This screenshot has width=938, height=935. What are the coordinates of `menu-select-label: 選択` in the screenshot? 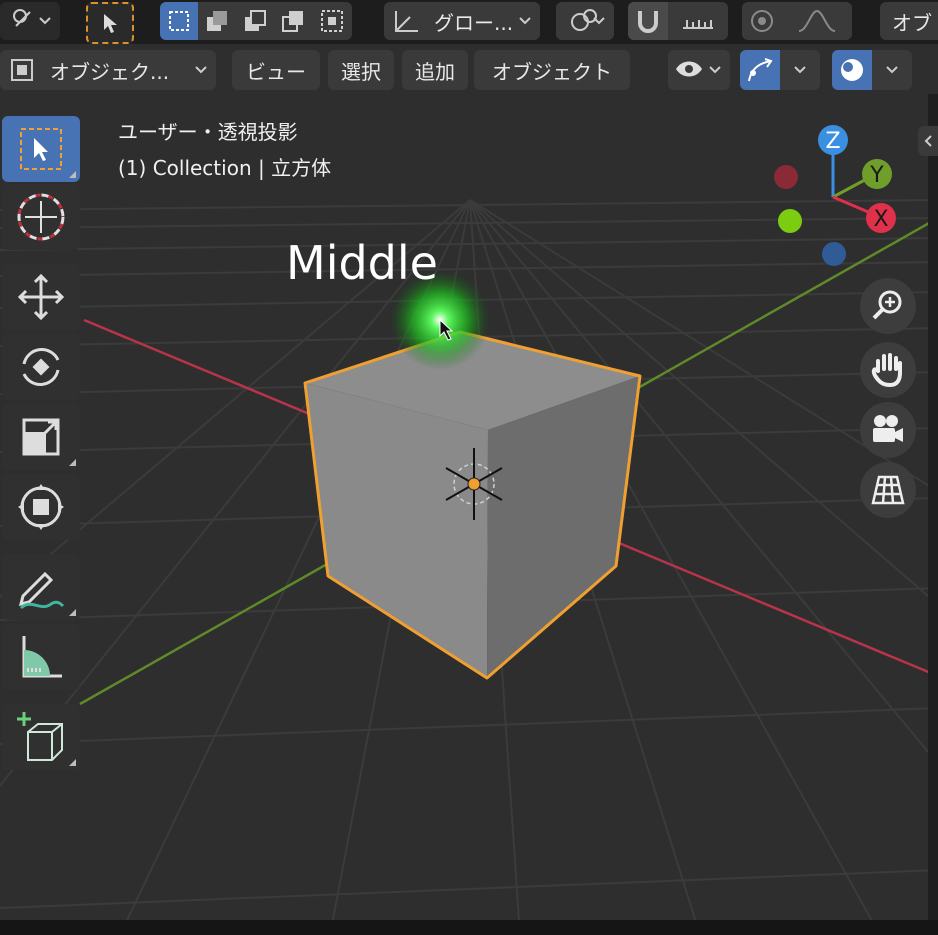 It's located at (361, 71).